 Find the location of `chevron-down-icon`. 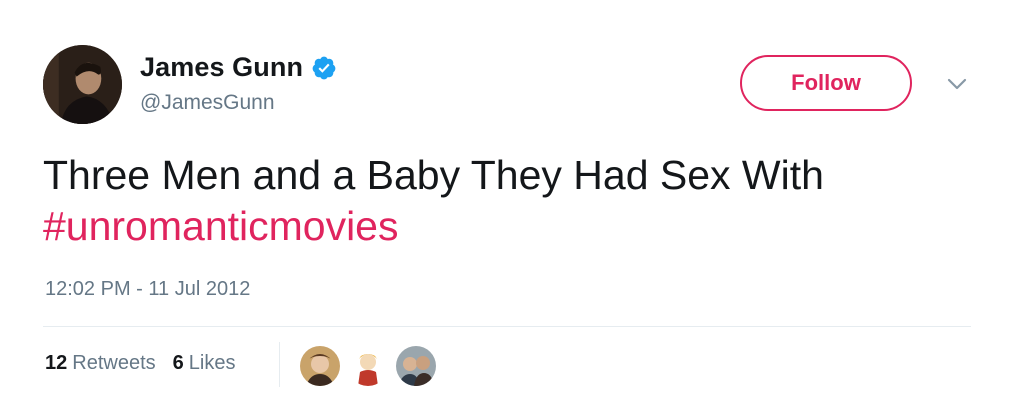

chevron-down-icon is located at coordinates (957, 84).